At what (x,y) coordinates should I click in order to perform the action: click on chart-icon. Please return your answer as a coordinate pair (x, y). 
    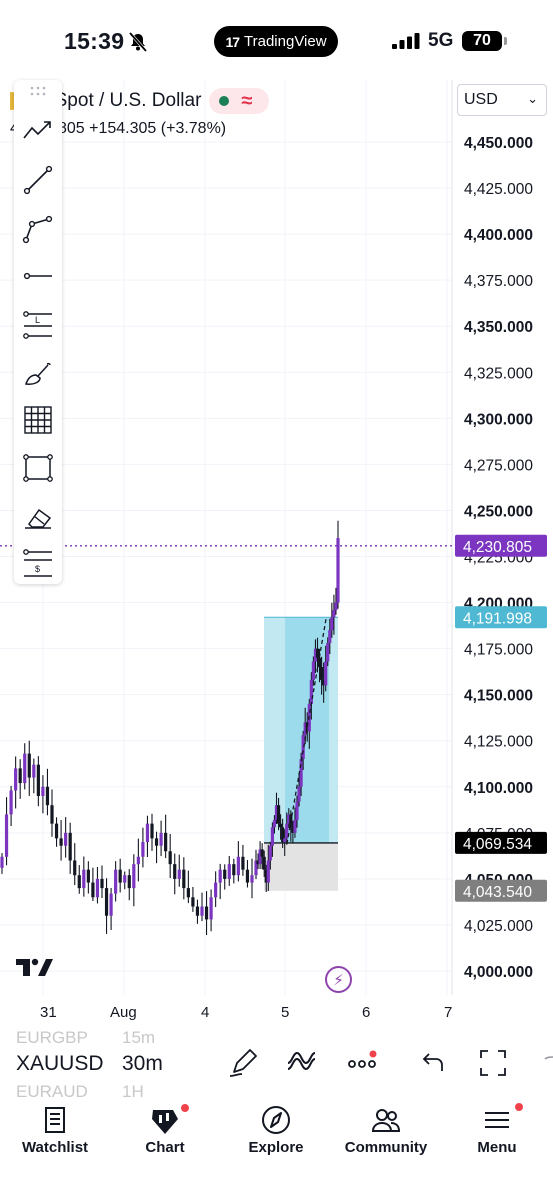
    Looking at the image, I should click on (165, 1122).